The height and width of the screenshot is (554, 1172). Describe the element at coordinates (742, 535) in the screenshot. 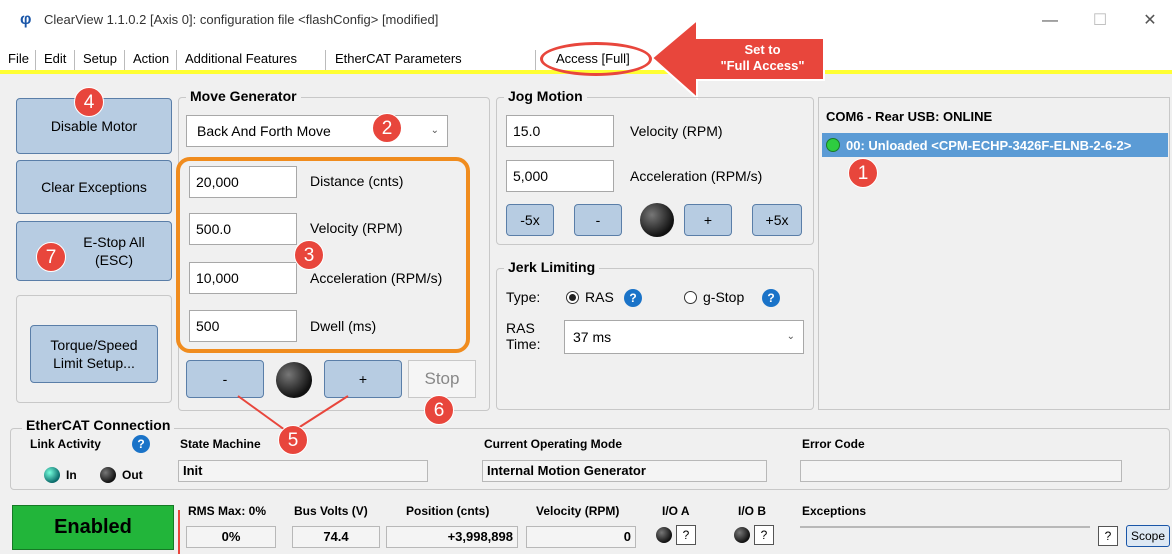

I see `io-b-indicator` at that location.